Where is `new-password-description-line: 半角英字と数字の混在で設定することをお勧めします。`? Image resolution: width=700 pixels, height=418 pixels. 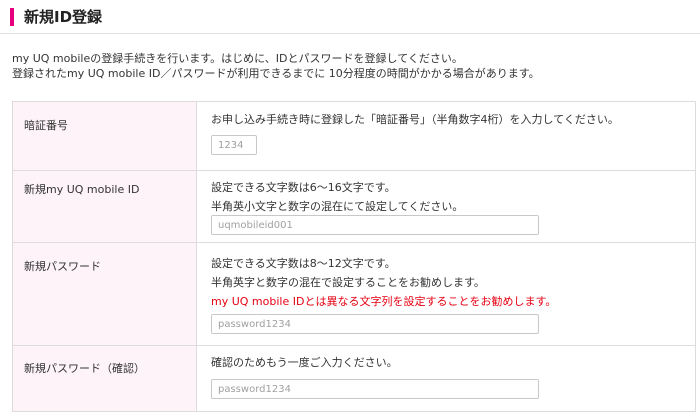
new-password-description-line: 半角英字と数字の混在で設定することをお勧めします。 is located at coordinates (348, 282).